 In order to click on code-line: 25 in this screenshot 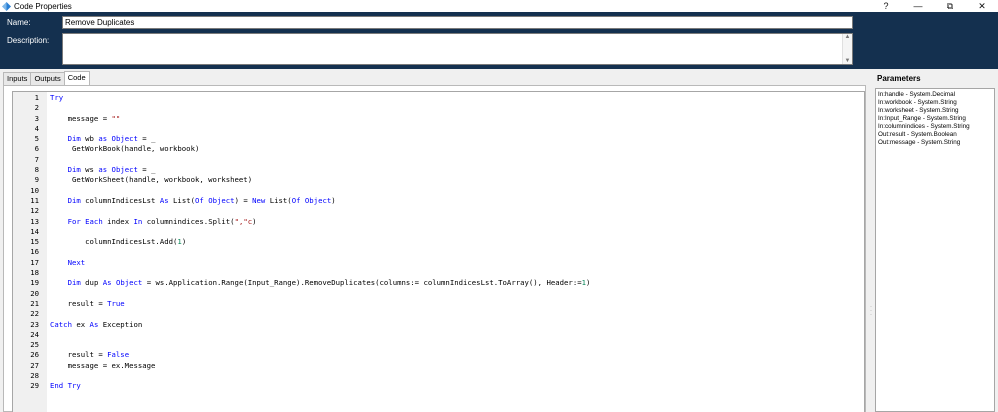, I will do `click(438, 345)`.